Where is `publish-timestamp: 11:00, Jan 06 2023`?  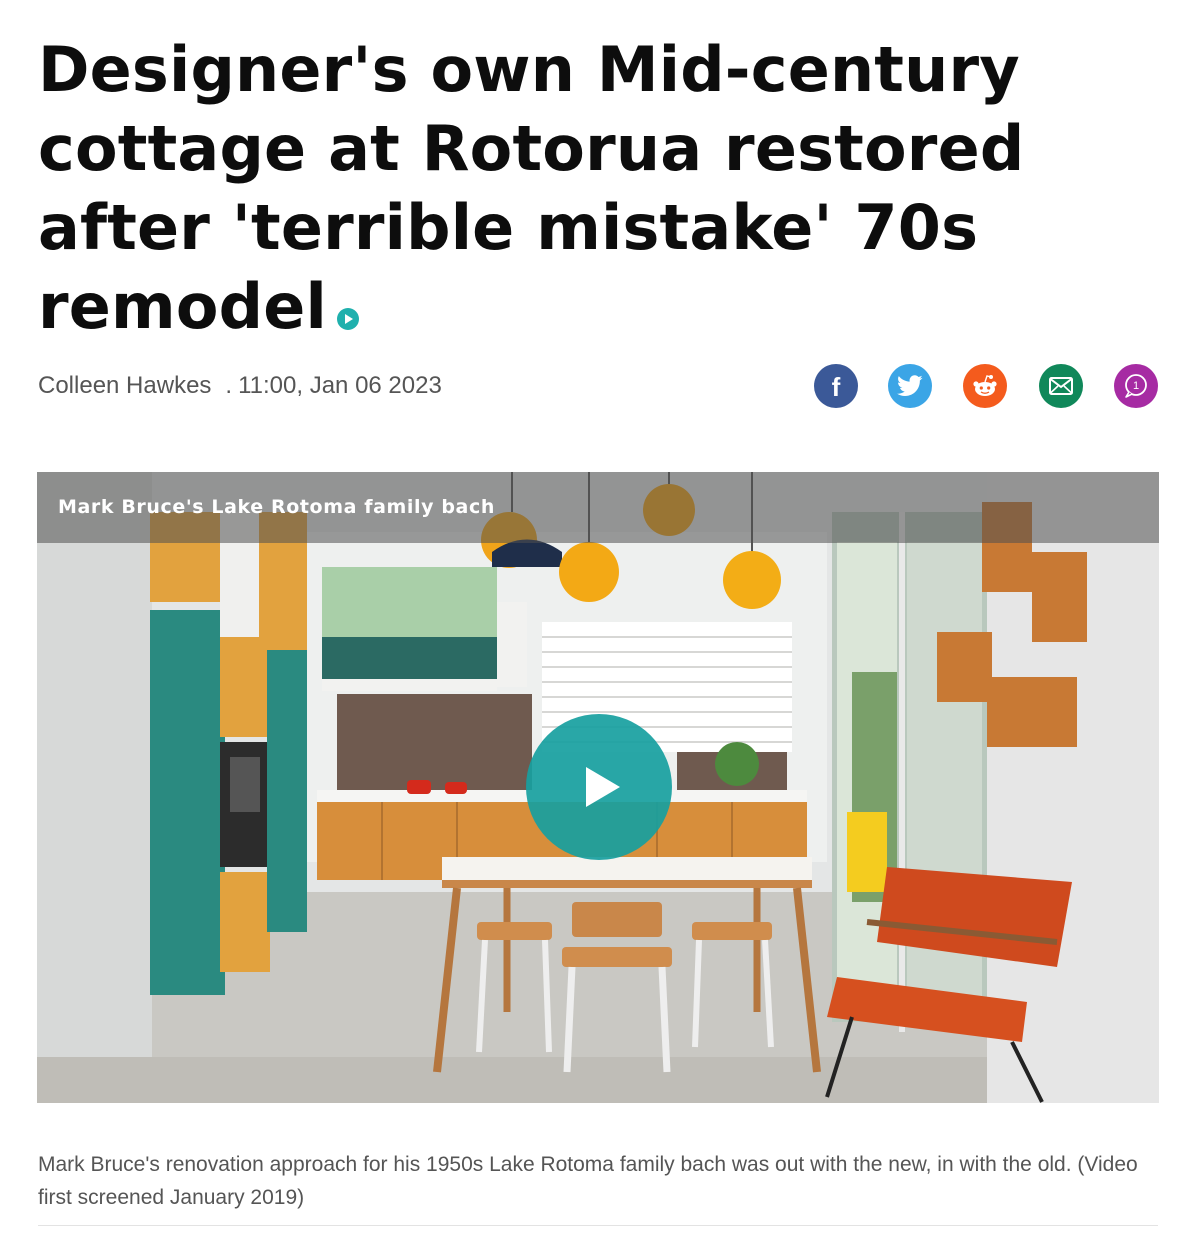 publish-timestamp: 11:00, Jan 06 2023 is located at coordinates (340, 385).